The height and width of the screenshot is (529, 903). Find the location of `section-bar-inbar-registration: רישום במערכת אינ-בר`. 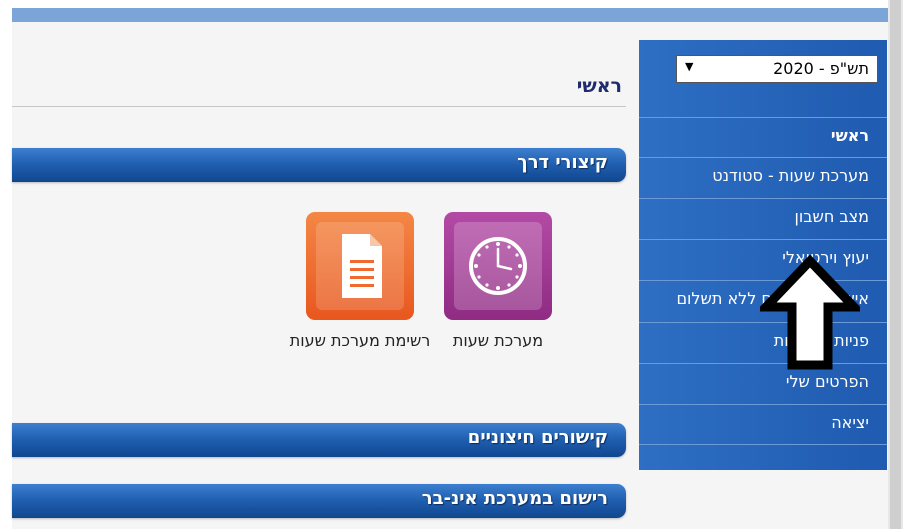

section-bar-inbar-registration: רישום במערכת אינ-בר is located at coordinates (319, 501).